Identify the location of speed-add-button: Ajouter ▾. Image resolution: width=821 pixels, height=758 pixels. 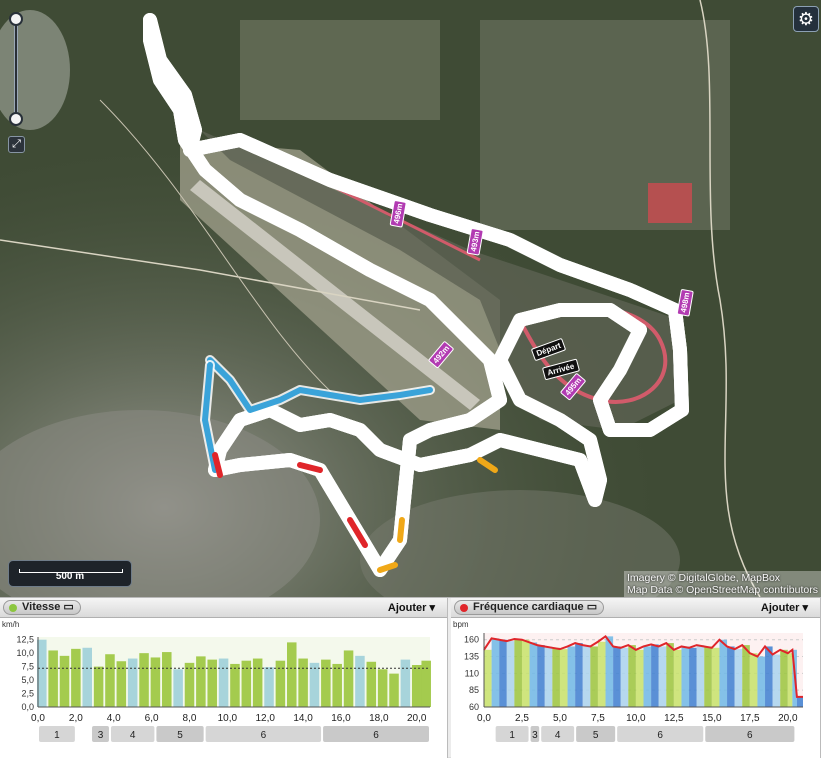
(411, 607).